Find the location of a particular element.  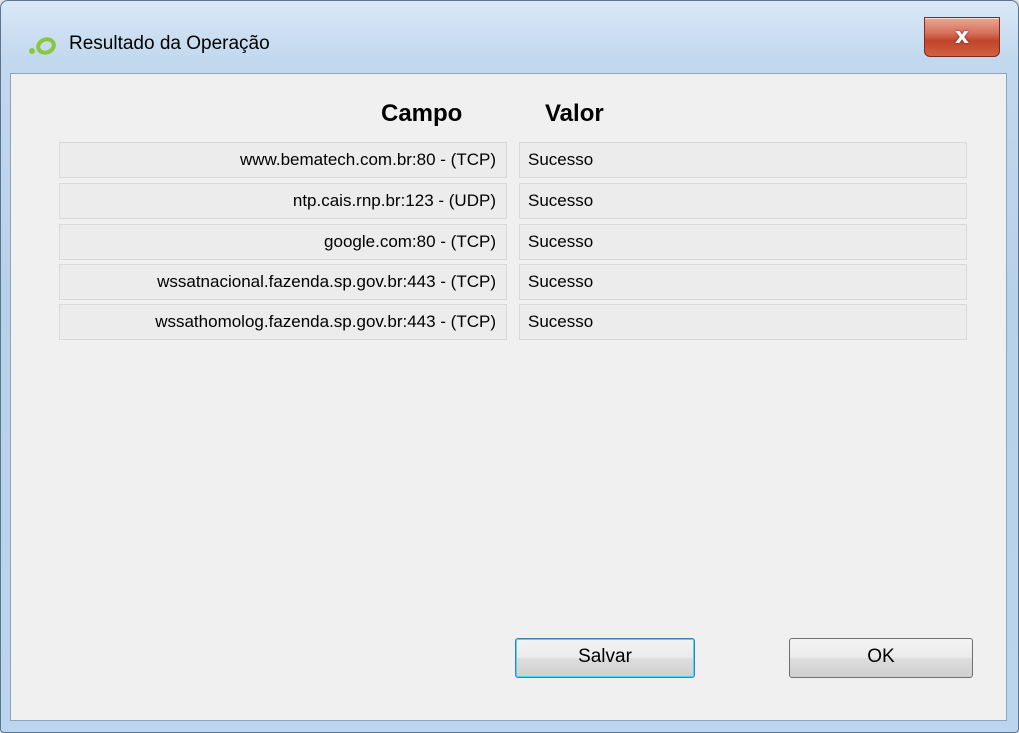

window-title: Resultado da Operação is located at coordinates (169, 43).